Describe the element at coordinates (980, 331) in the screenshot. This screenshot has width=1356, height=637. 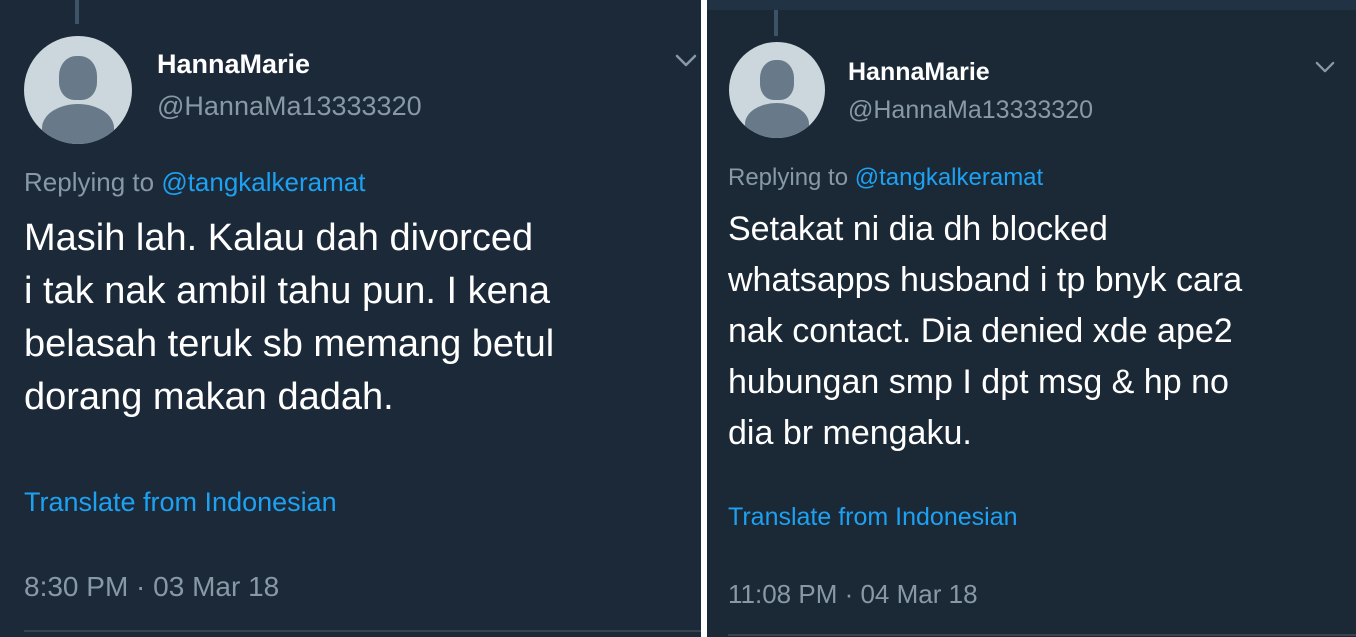
I see `tweet-text-line: nak contact. Dia denied xde ape2` at that location.